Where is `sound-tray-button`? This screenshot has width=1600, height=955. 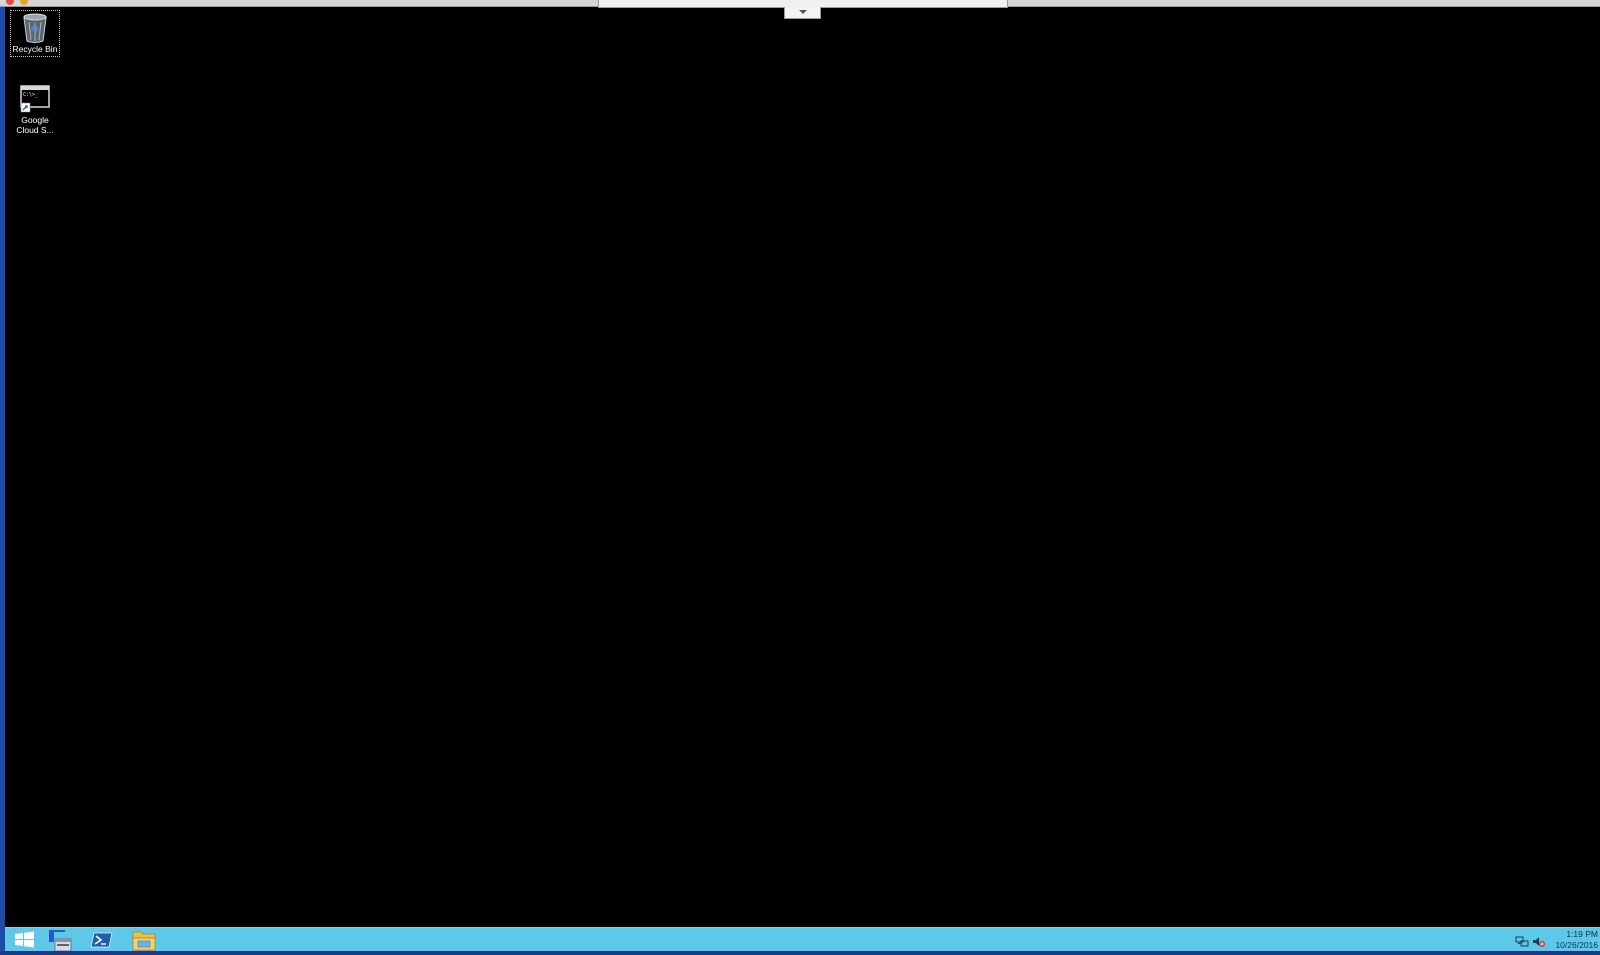
sound-tray-button is located at coordinates (1539, 940).